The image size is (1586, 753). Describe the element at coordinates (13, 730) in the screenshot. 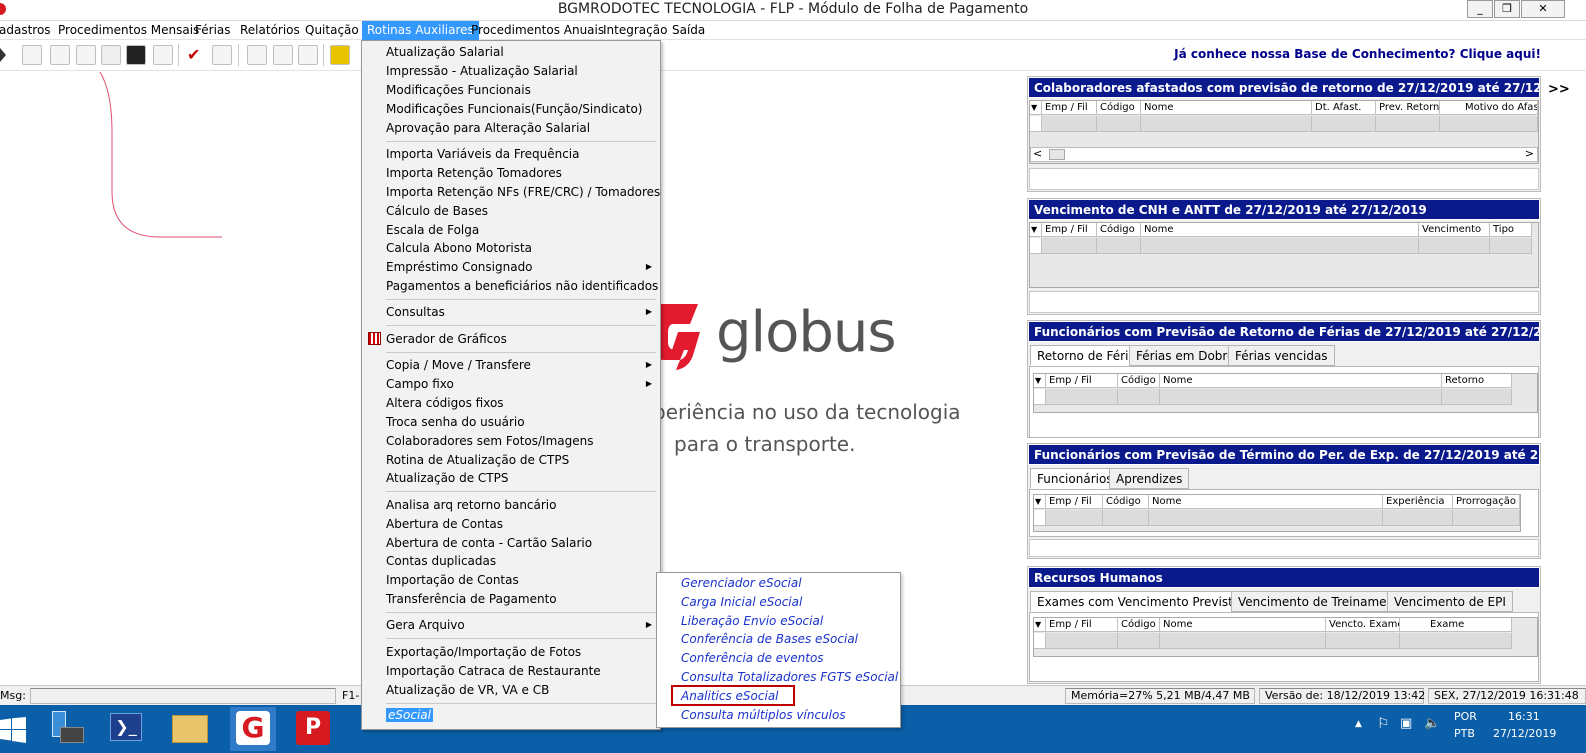

I see `windows-start-icon` at that location.